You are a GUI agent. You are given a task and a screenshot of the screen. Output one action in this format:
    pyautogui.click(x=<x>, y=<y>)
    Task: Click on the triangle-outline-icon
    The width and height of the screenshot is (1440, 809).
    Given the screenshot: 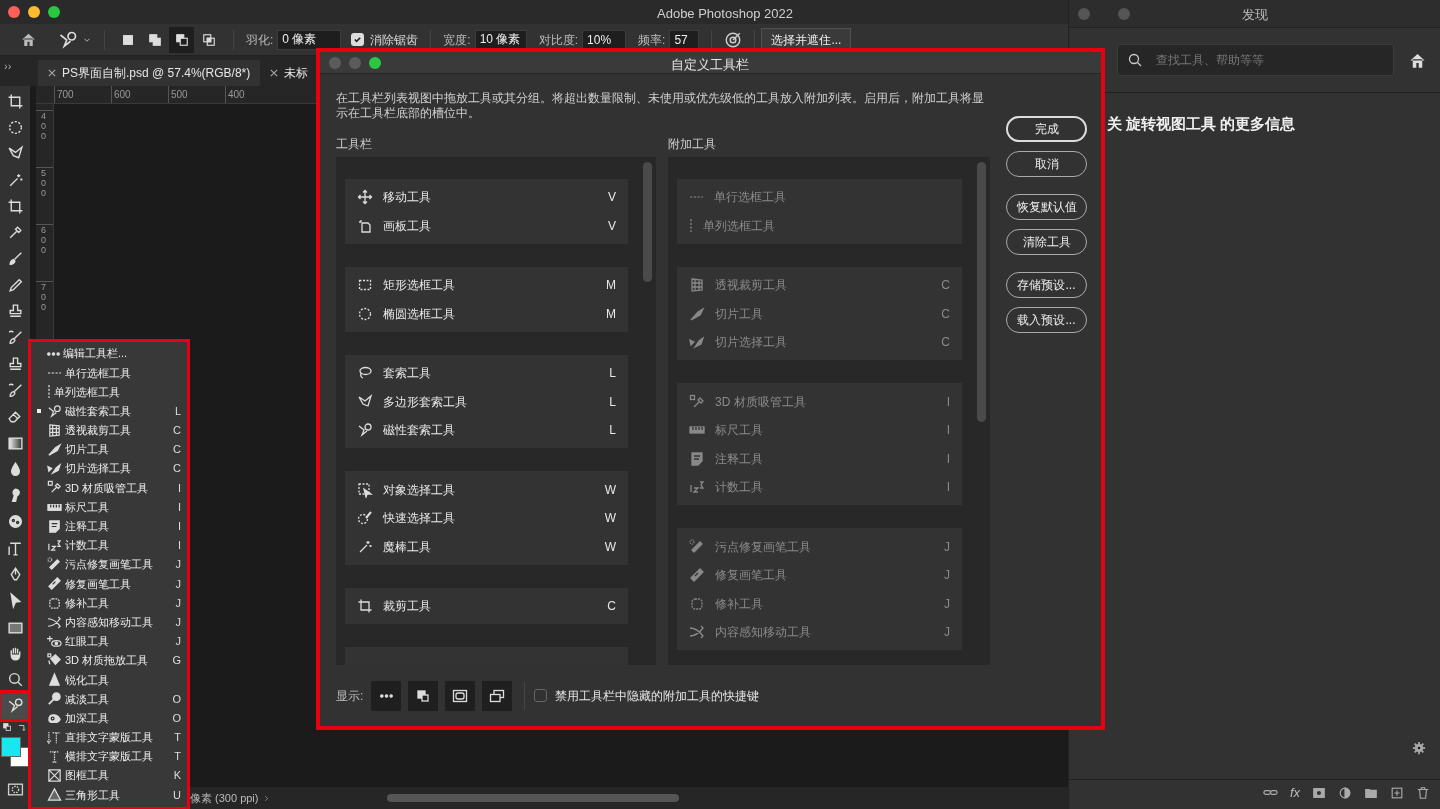 What is the action you would take?
    pyautogui.click(x=54, y=795)
    